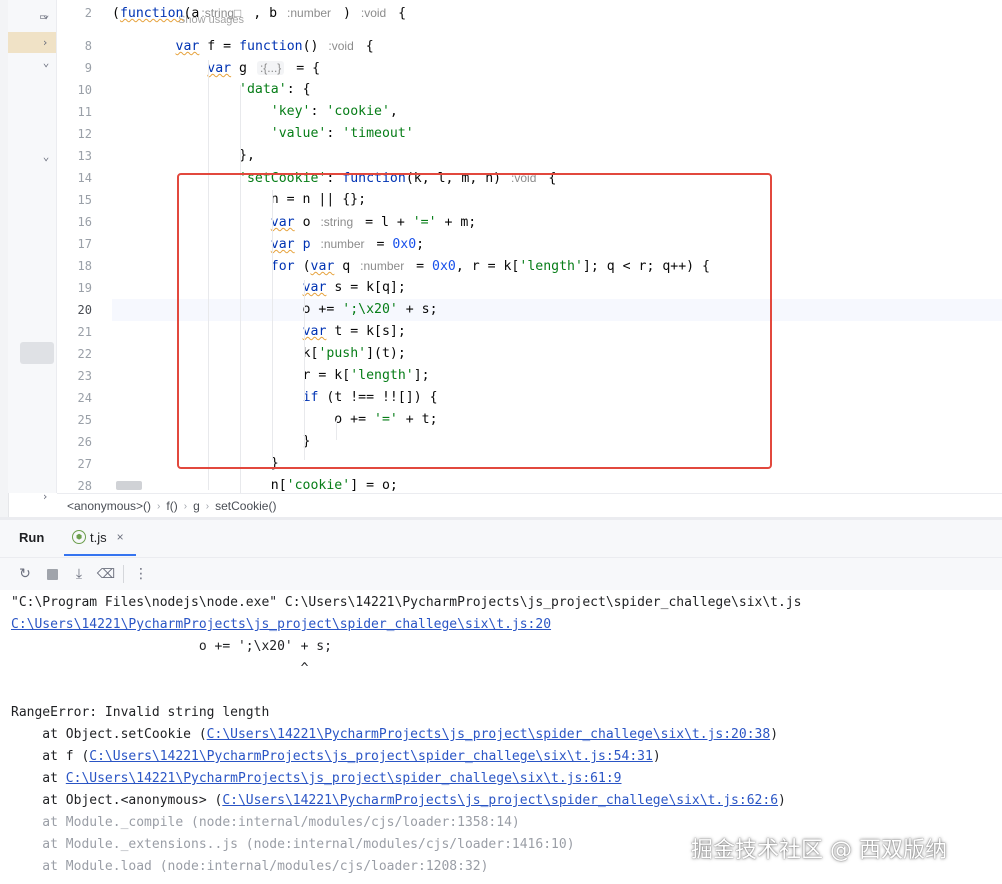 The height and width of the screenshot is (884, 1002). What do you see at coordinates (211, 90) in the screenshot?
I see `code-line: 'data': {` at bounding box center [211, 90].